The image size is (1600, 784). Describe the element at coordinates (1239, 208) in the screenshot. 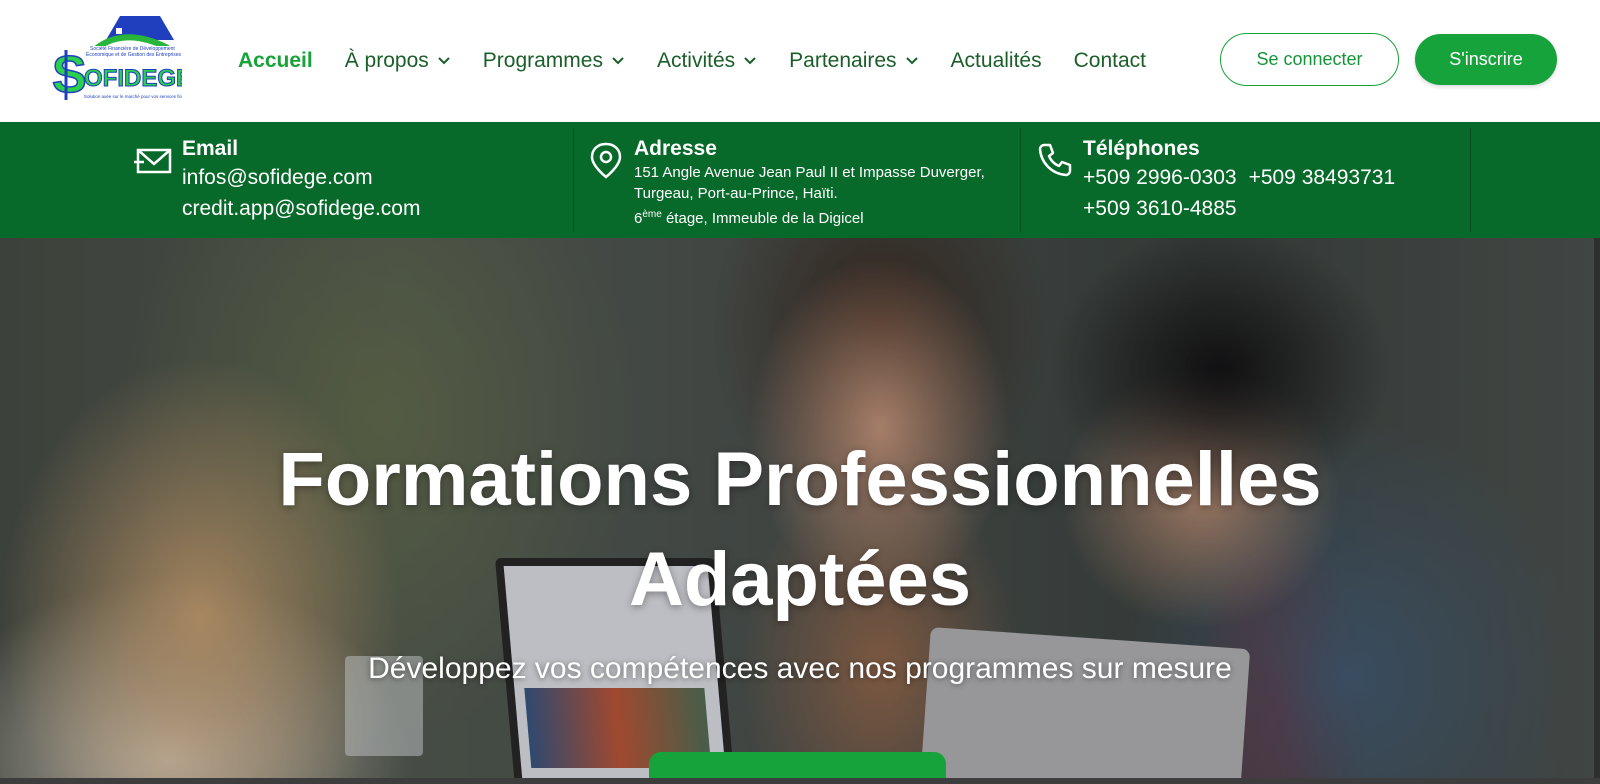

I see `phone-link: +509 3610-4885` at that location.